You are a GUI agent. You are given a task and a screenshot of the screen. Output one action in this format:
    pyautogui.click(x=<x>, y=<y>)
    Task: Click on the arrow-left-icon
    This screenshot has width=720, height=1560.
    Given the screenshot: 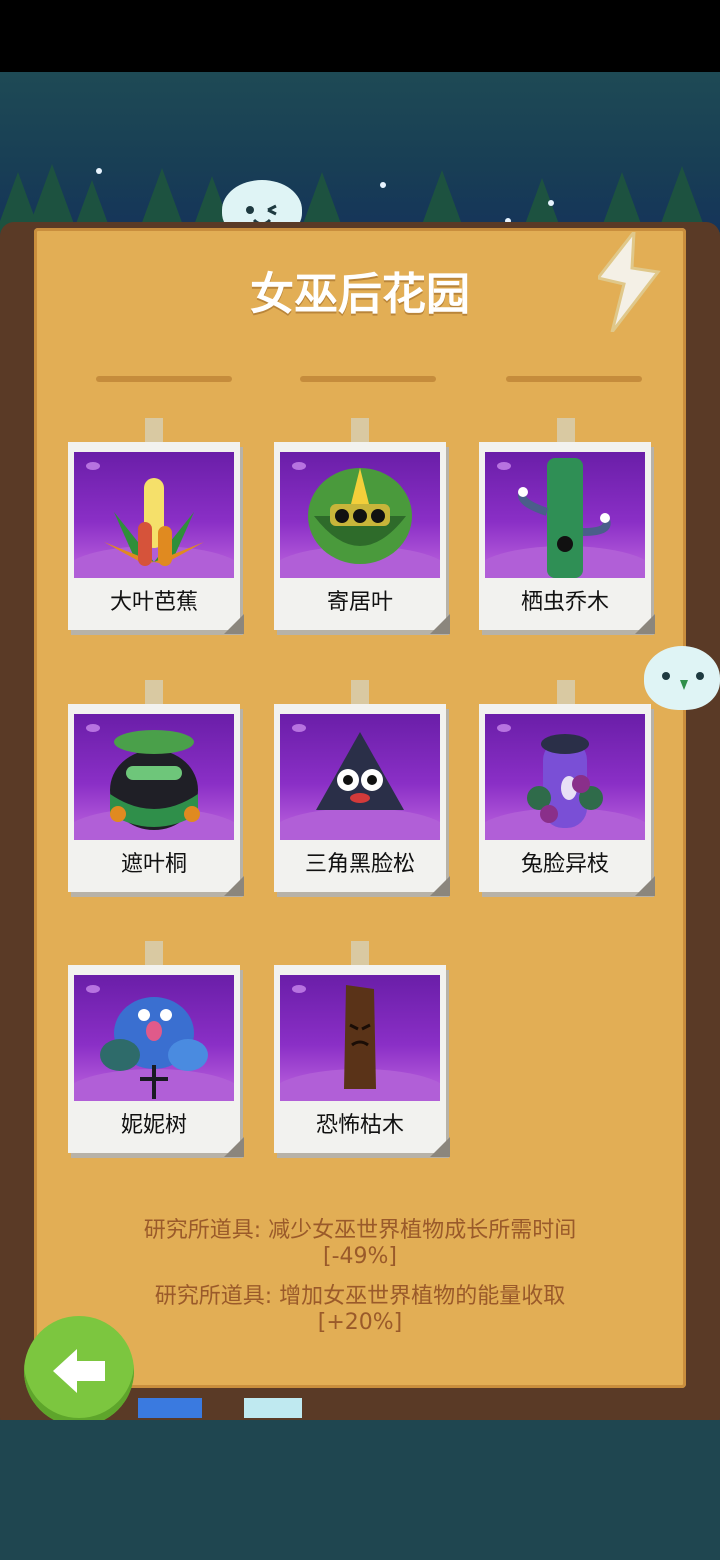 What is the action you would take?
    pyautogui.click(x=79, y=1371)
    